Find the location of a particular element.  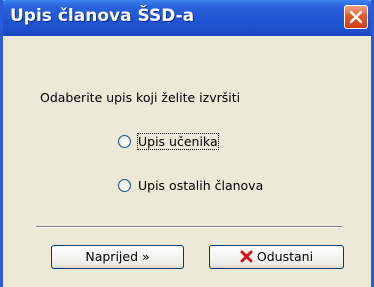

window-title: Upis članova ŠSD-a is located at coordinates (102, 16).